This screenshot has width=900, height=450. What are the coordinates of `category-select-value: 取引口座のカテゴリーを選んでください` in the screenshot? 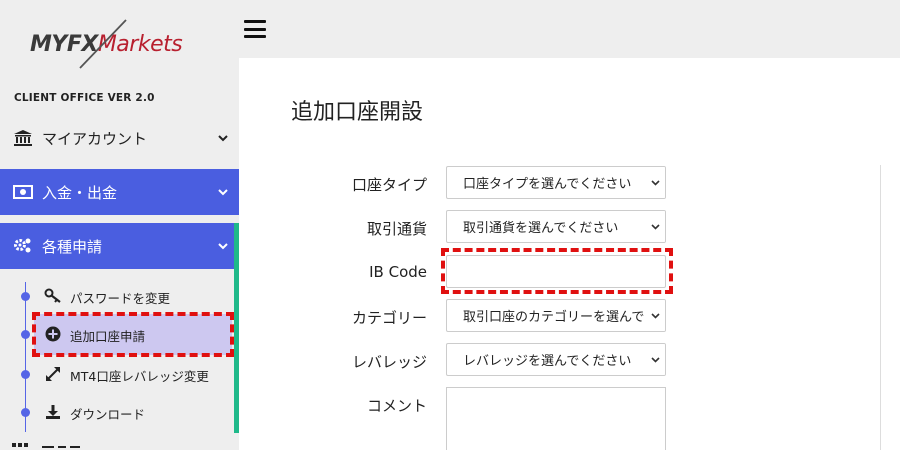 It's located at (554, 317).